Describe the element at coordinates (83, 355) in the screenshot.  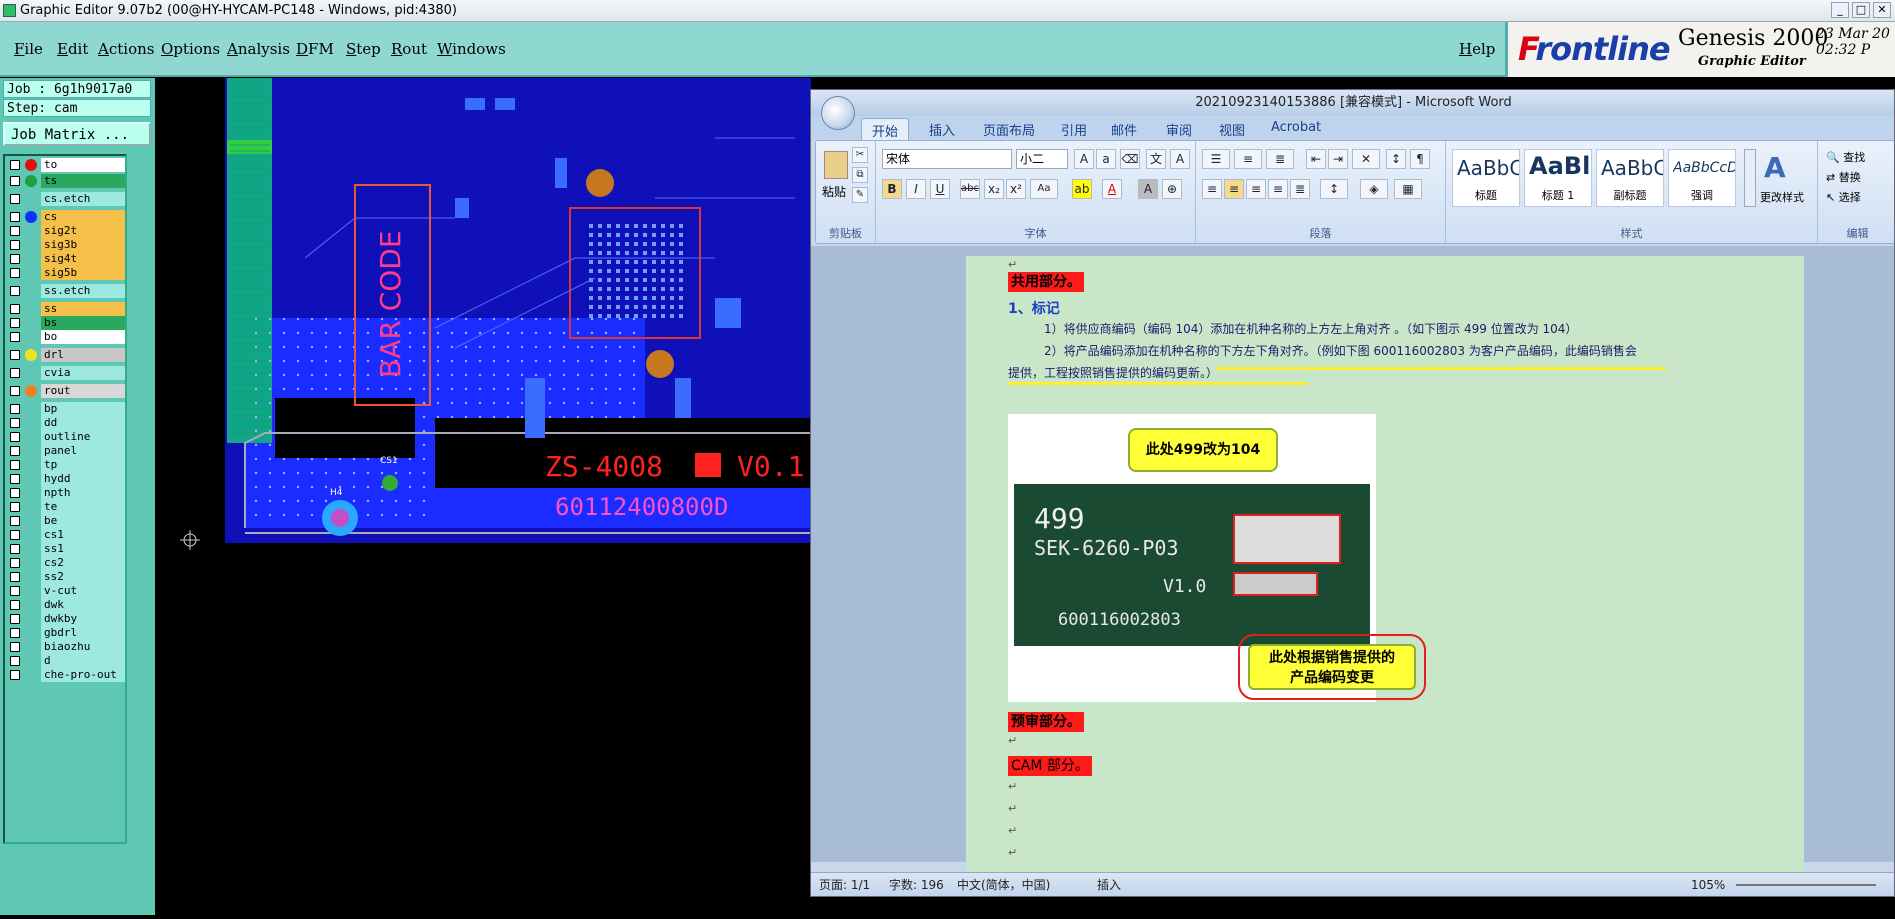
I see `layer-name: drl` at that location.